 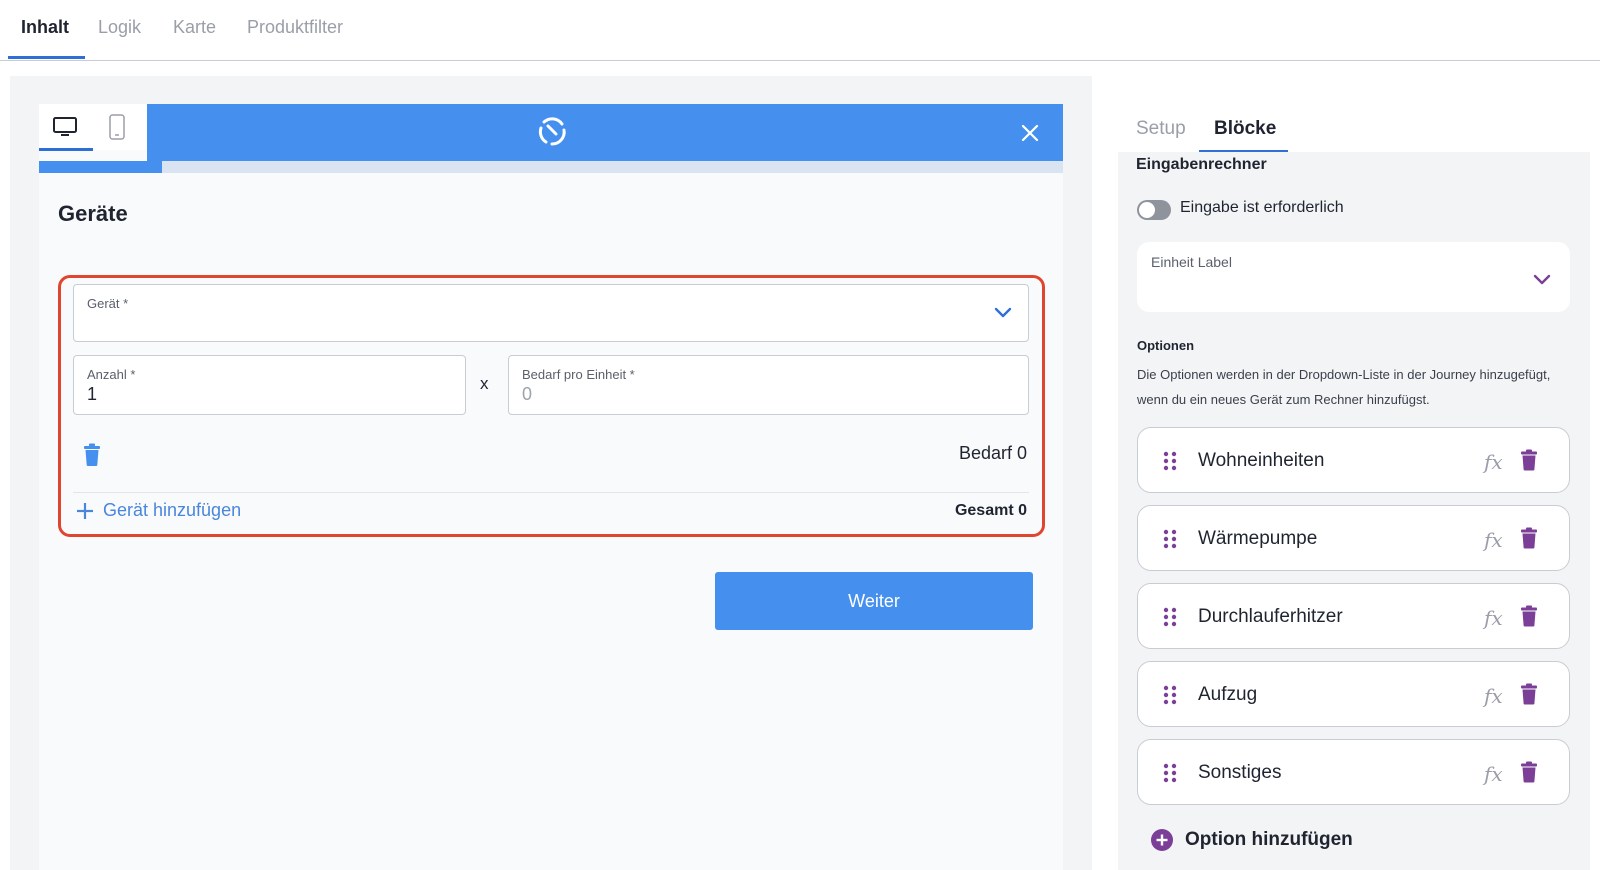 I want to click on top-tab-bar: Inhalt Logik Karte Produktfilter, so click(x=800, y=30).